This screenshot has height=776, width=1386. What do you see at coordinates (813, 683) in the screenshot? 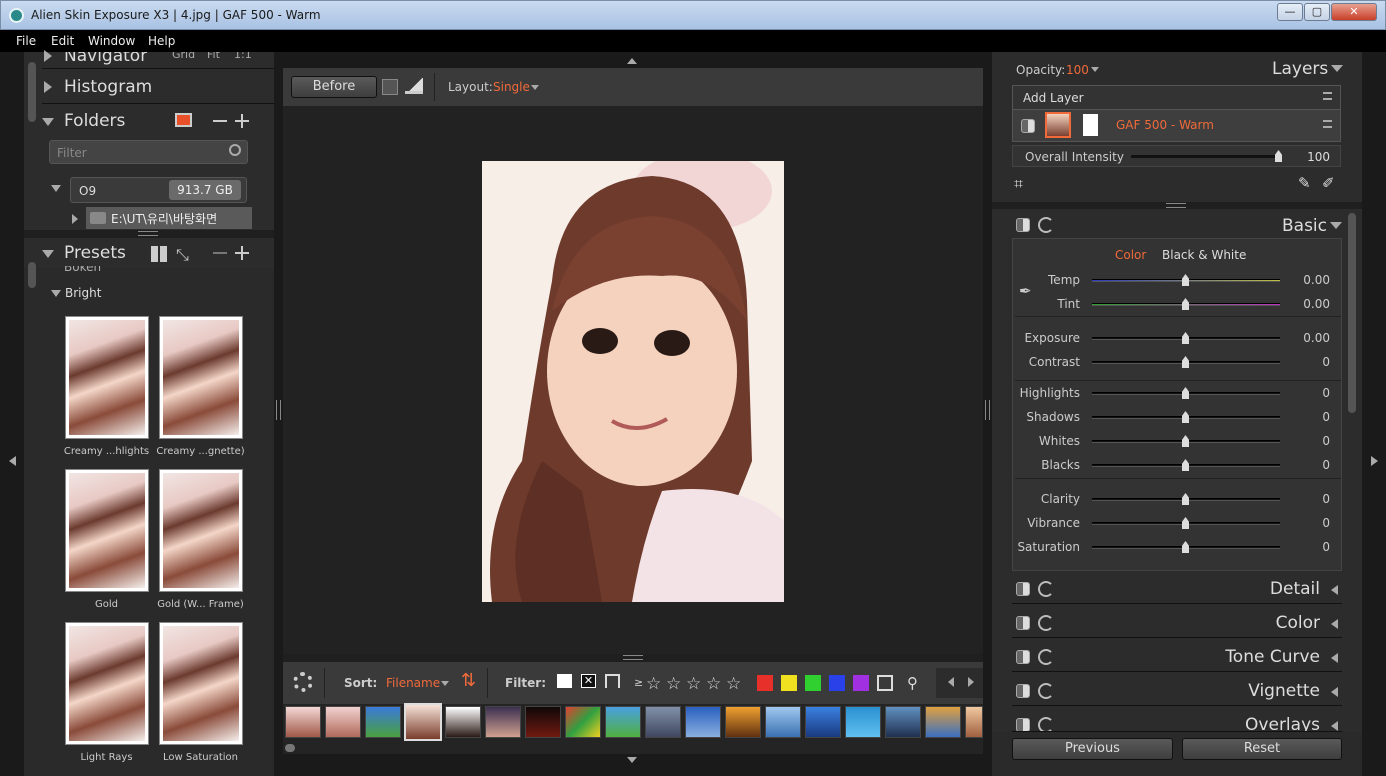
I see `color-label-green` at bounding box center [813, 683].